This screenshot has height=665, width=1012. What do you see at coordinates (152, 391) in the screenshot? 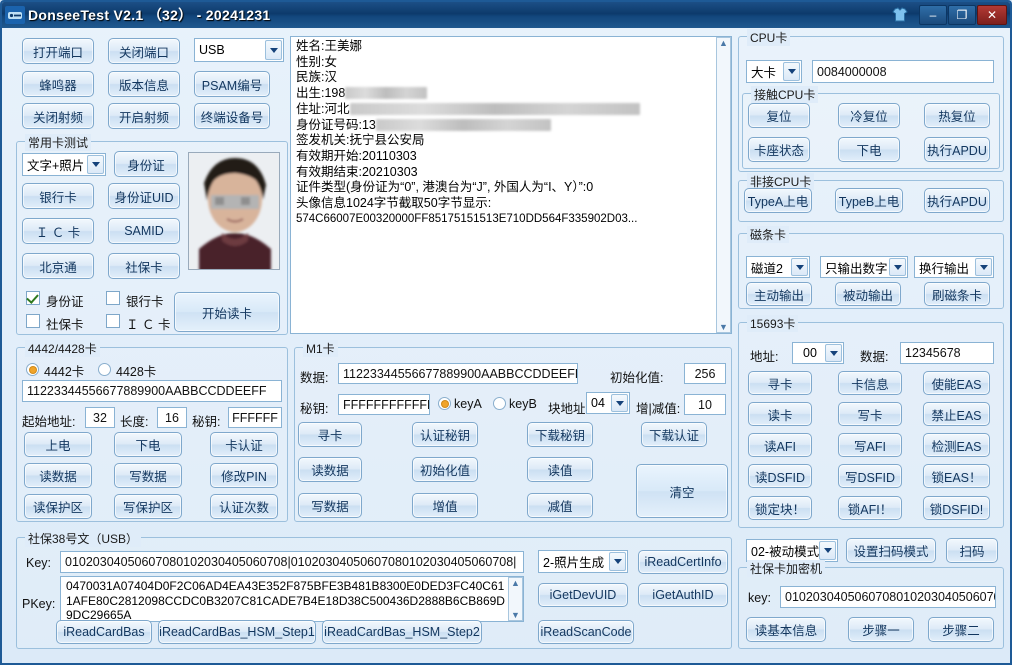
I see `card-4442-data-input: 11223344556677889900AABBCCDDEEFF` at bounding box center [152, 391].